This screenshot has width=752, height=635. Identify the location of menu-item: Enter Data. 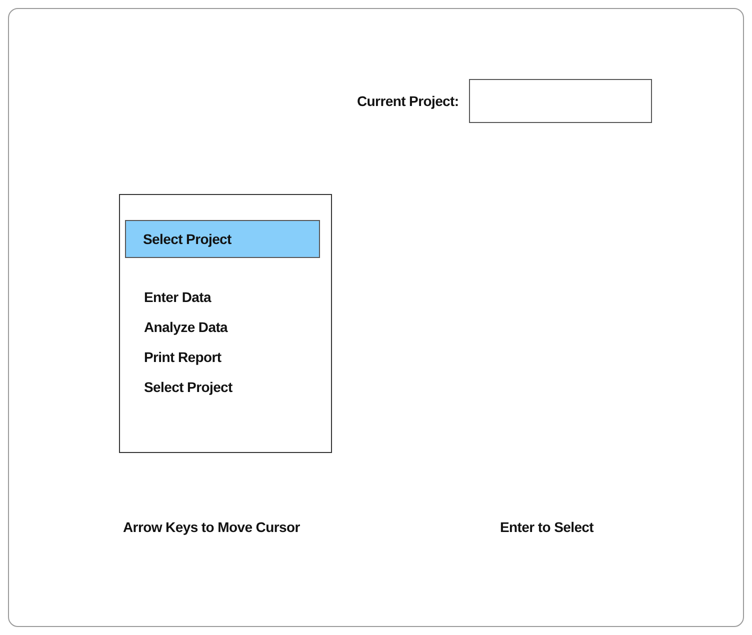
(222, 296).